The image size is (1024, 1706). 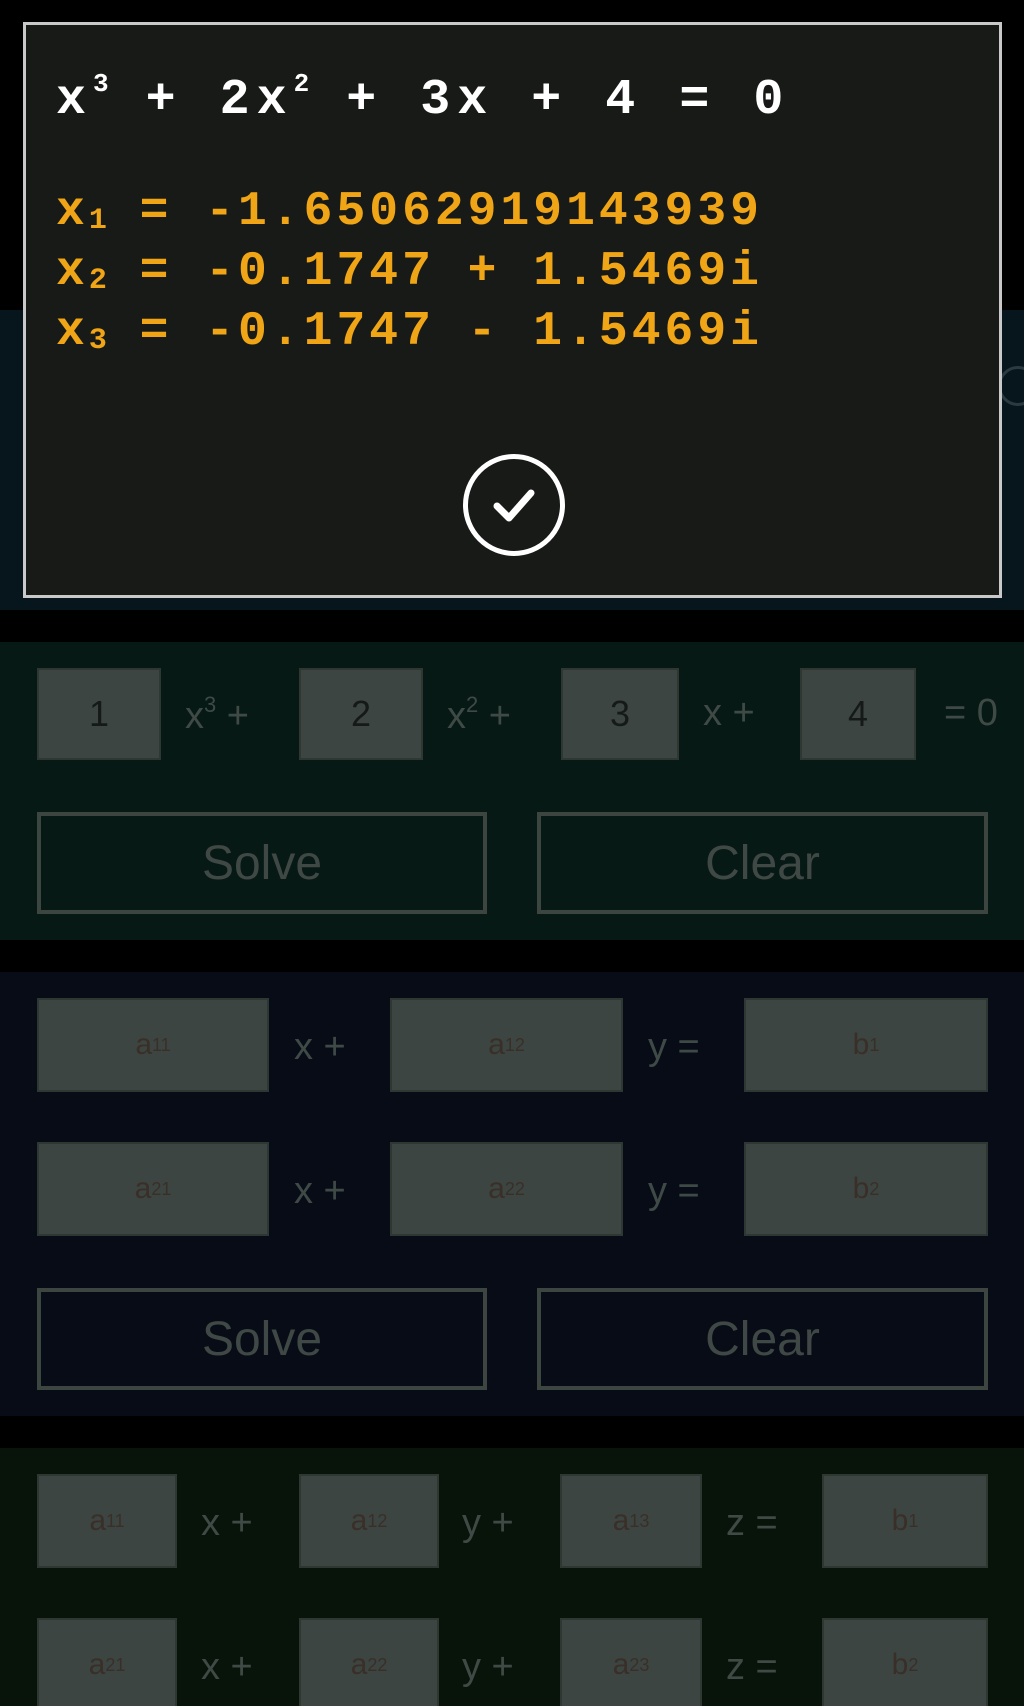 I want to click on coefficient-c-input: 3, so click(x=620, y=714).